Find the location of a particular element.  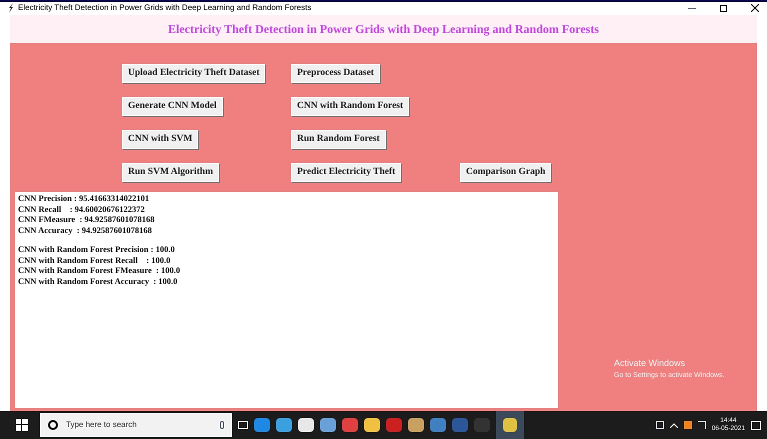

action-button: Run SVM Algorithm is located at coordinates (170, 172).